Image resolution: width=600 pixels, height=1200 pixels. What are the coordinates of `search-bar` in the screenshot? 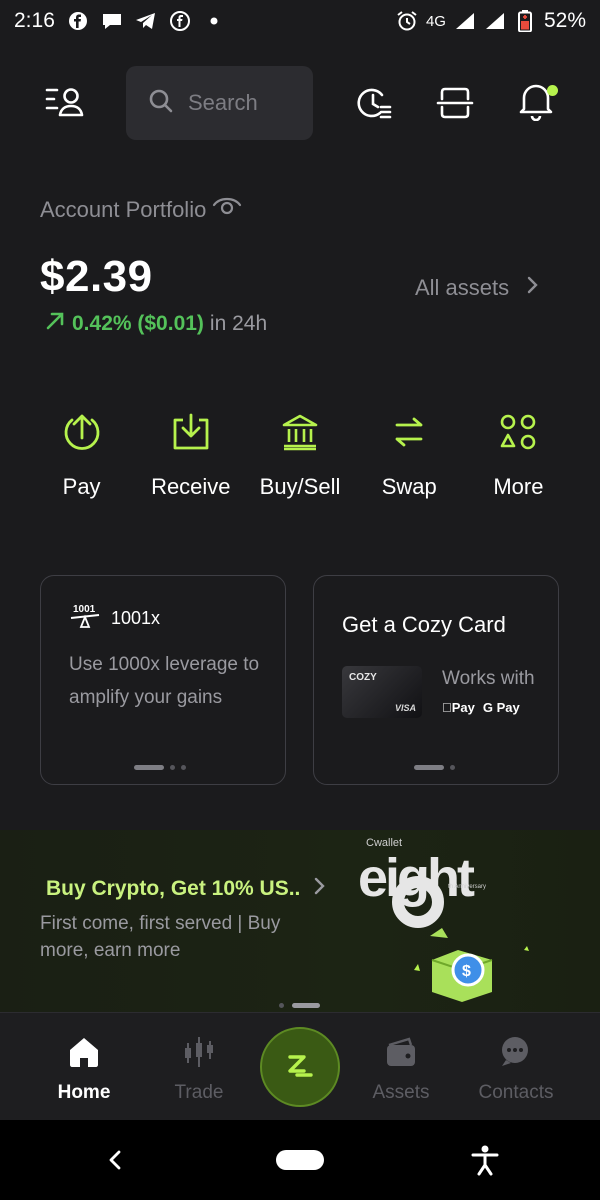 It's located at (219, 103).